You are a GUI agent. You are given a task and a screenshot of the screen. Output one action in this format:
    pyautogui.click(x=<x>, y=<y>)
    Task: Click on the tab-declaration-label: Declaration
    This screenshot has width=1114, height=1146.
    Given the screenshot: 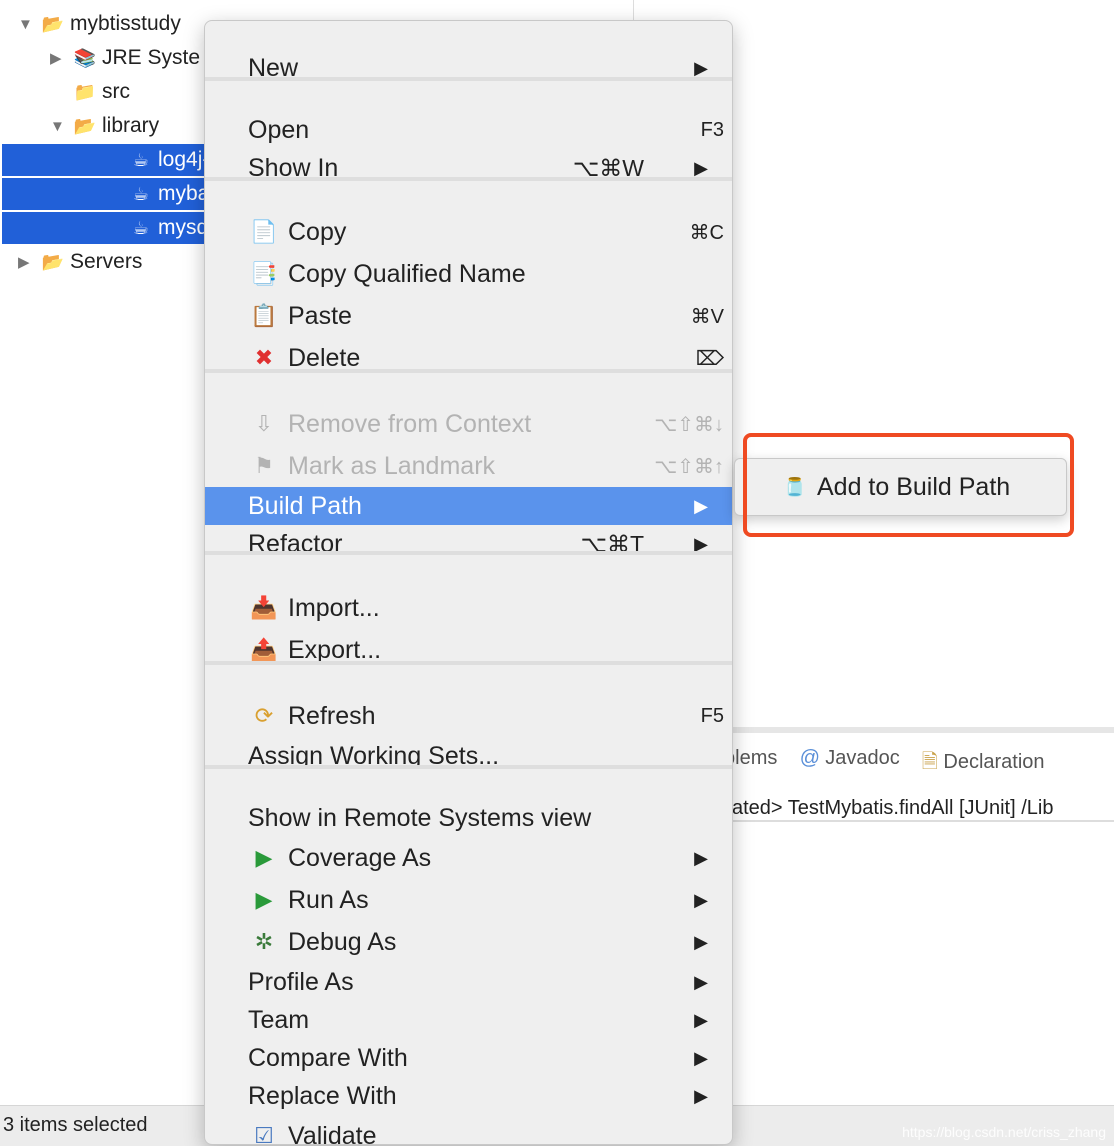 What is the action you would take?
    pyautogui.click(x=994, y=762)
    